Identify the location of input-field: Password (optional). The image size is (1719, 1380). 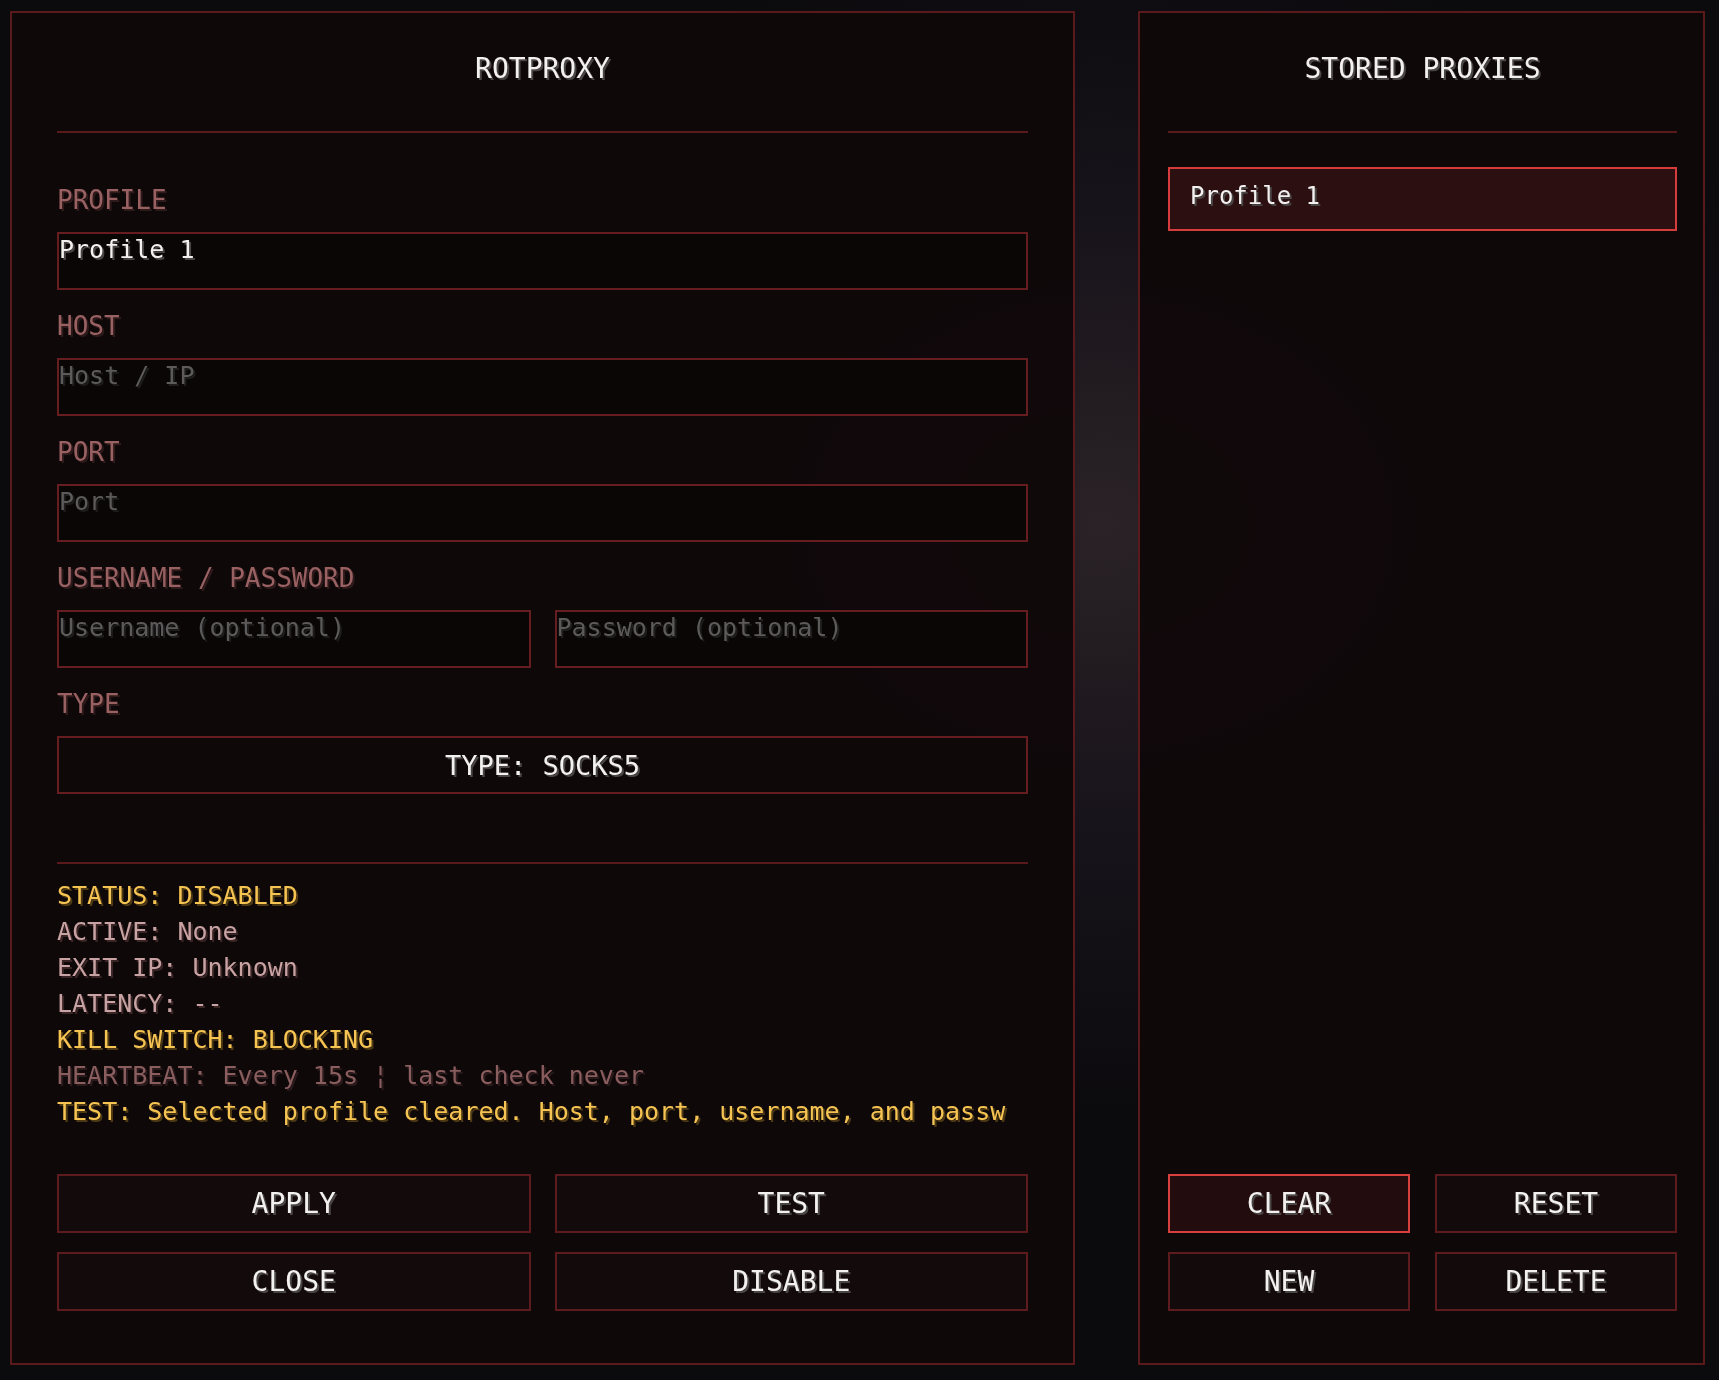
(791, 639).